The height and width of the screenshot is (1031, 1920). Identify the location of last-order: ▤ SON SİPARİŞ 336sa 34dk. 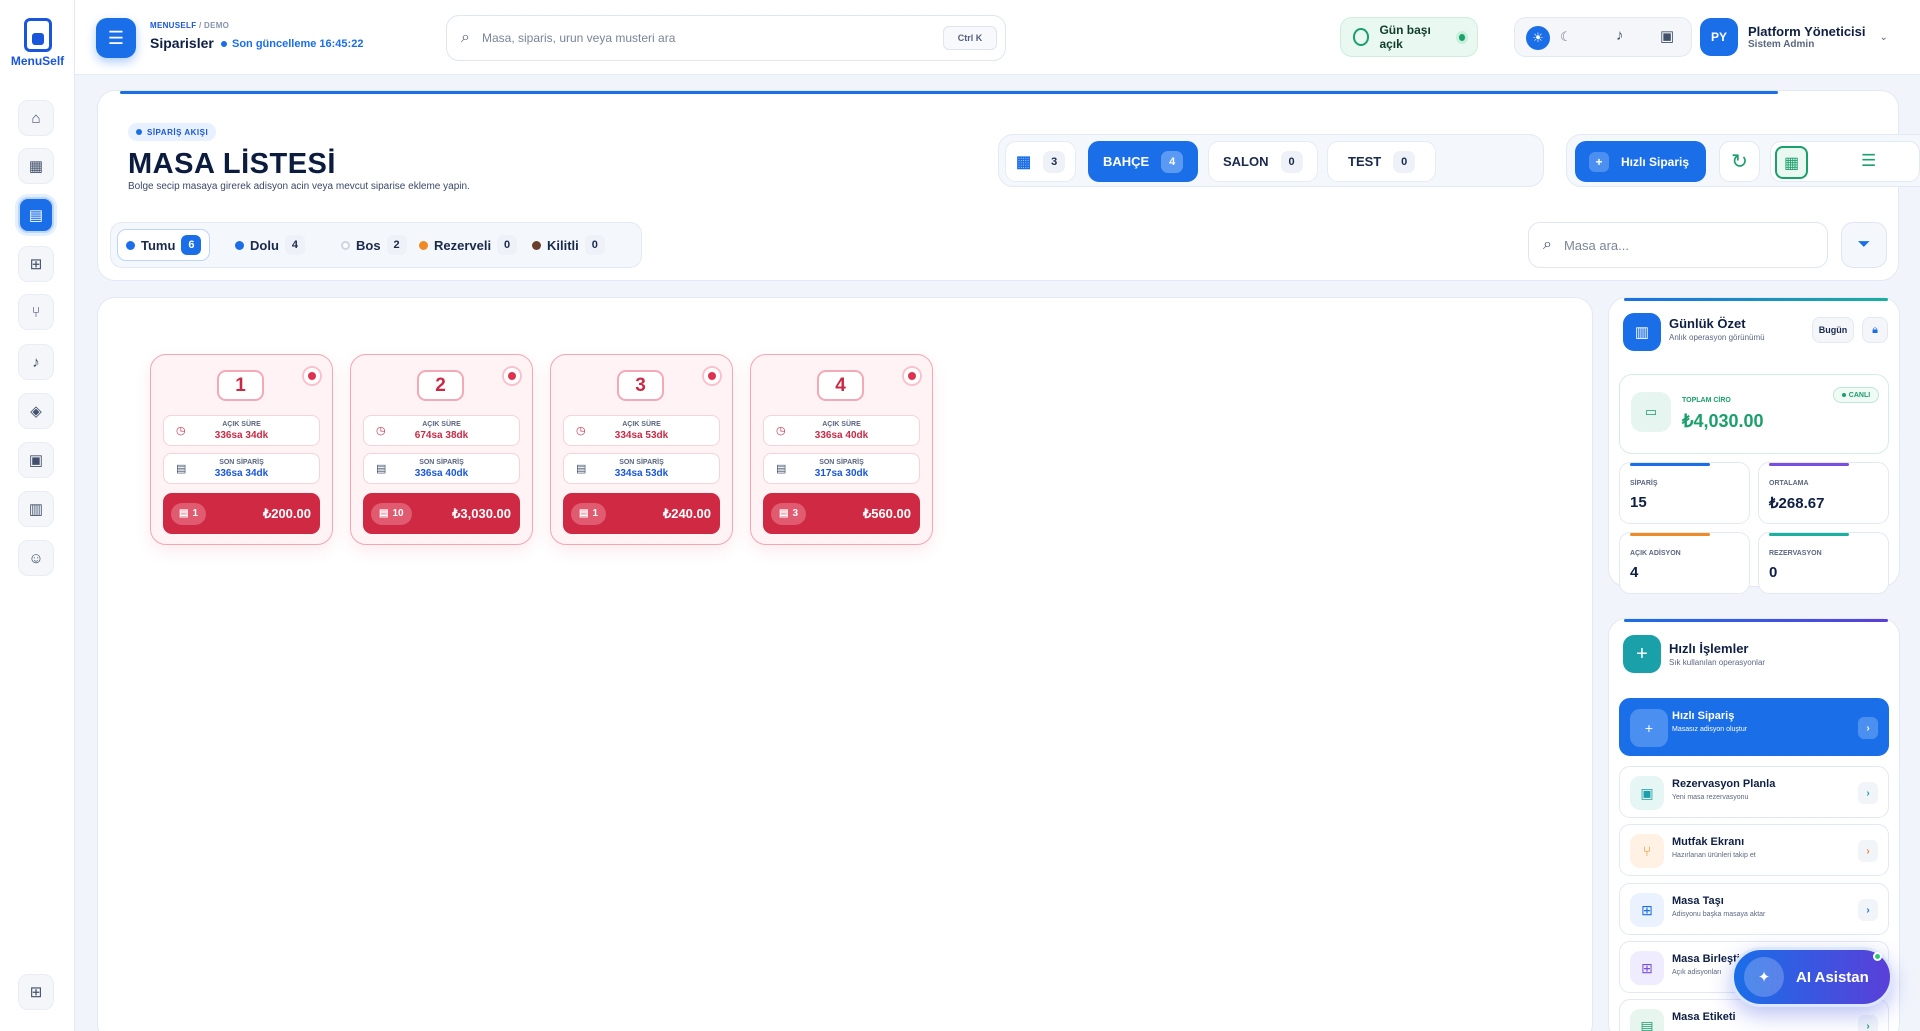
(241, 468).